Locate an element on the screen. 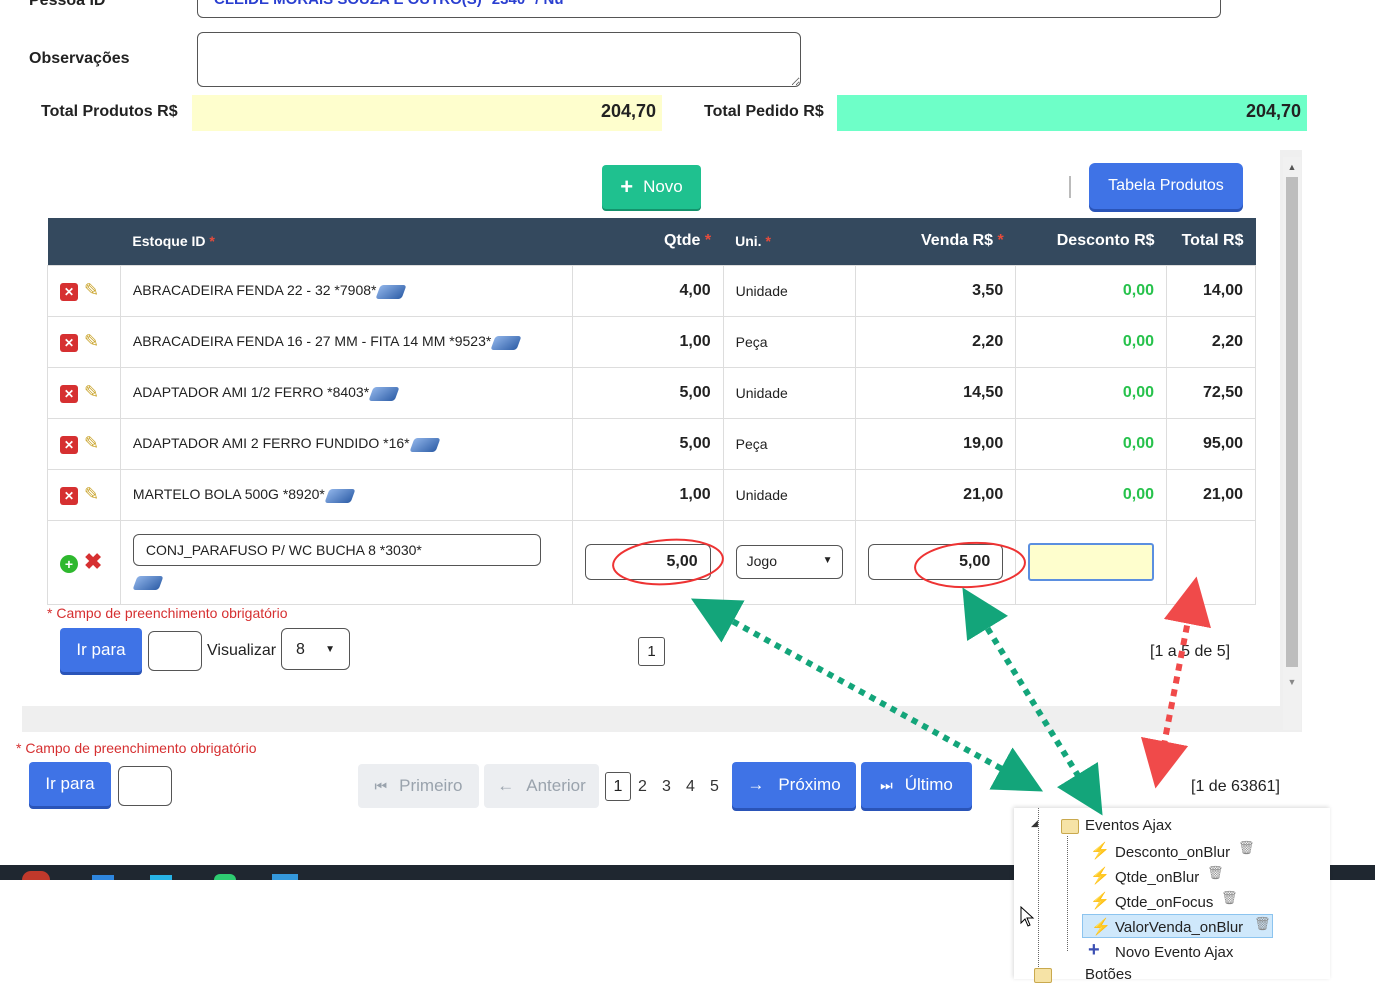 This screenshot has width=1375, height=983. outer-goto-button: Ir para is located at coordinates (70, 784).